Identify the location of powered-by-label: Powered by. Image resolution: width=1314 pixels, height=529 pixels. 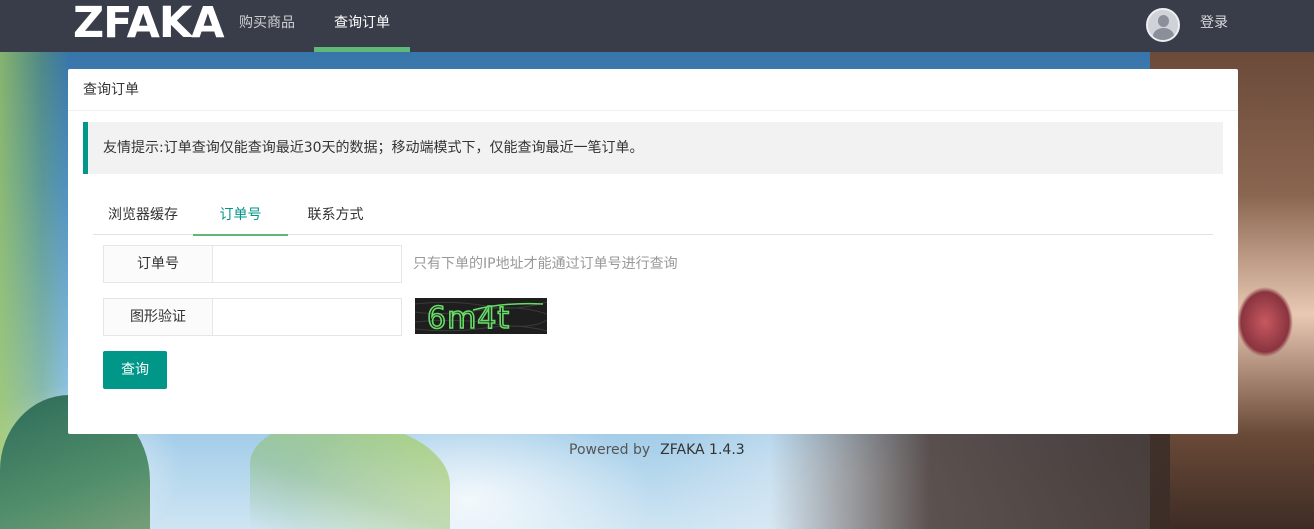
(610, 450).